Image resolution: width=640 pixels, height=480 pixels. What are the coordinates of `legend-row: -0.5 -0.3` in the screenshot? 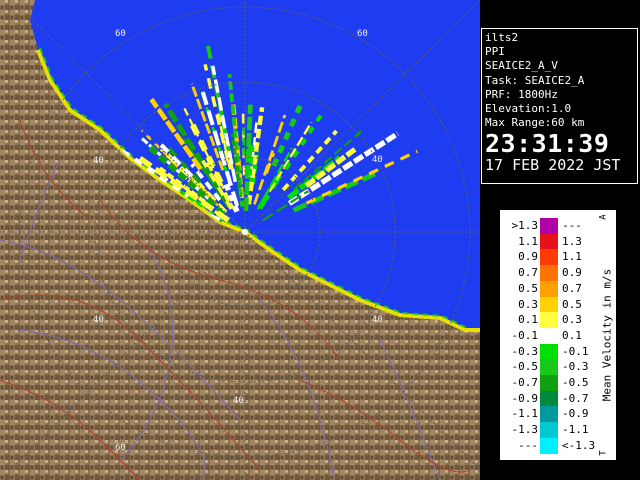 It's located at (558, 367).